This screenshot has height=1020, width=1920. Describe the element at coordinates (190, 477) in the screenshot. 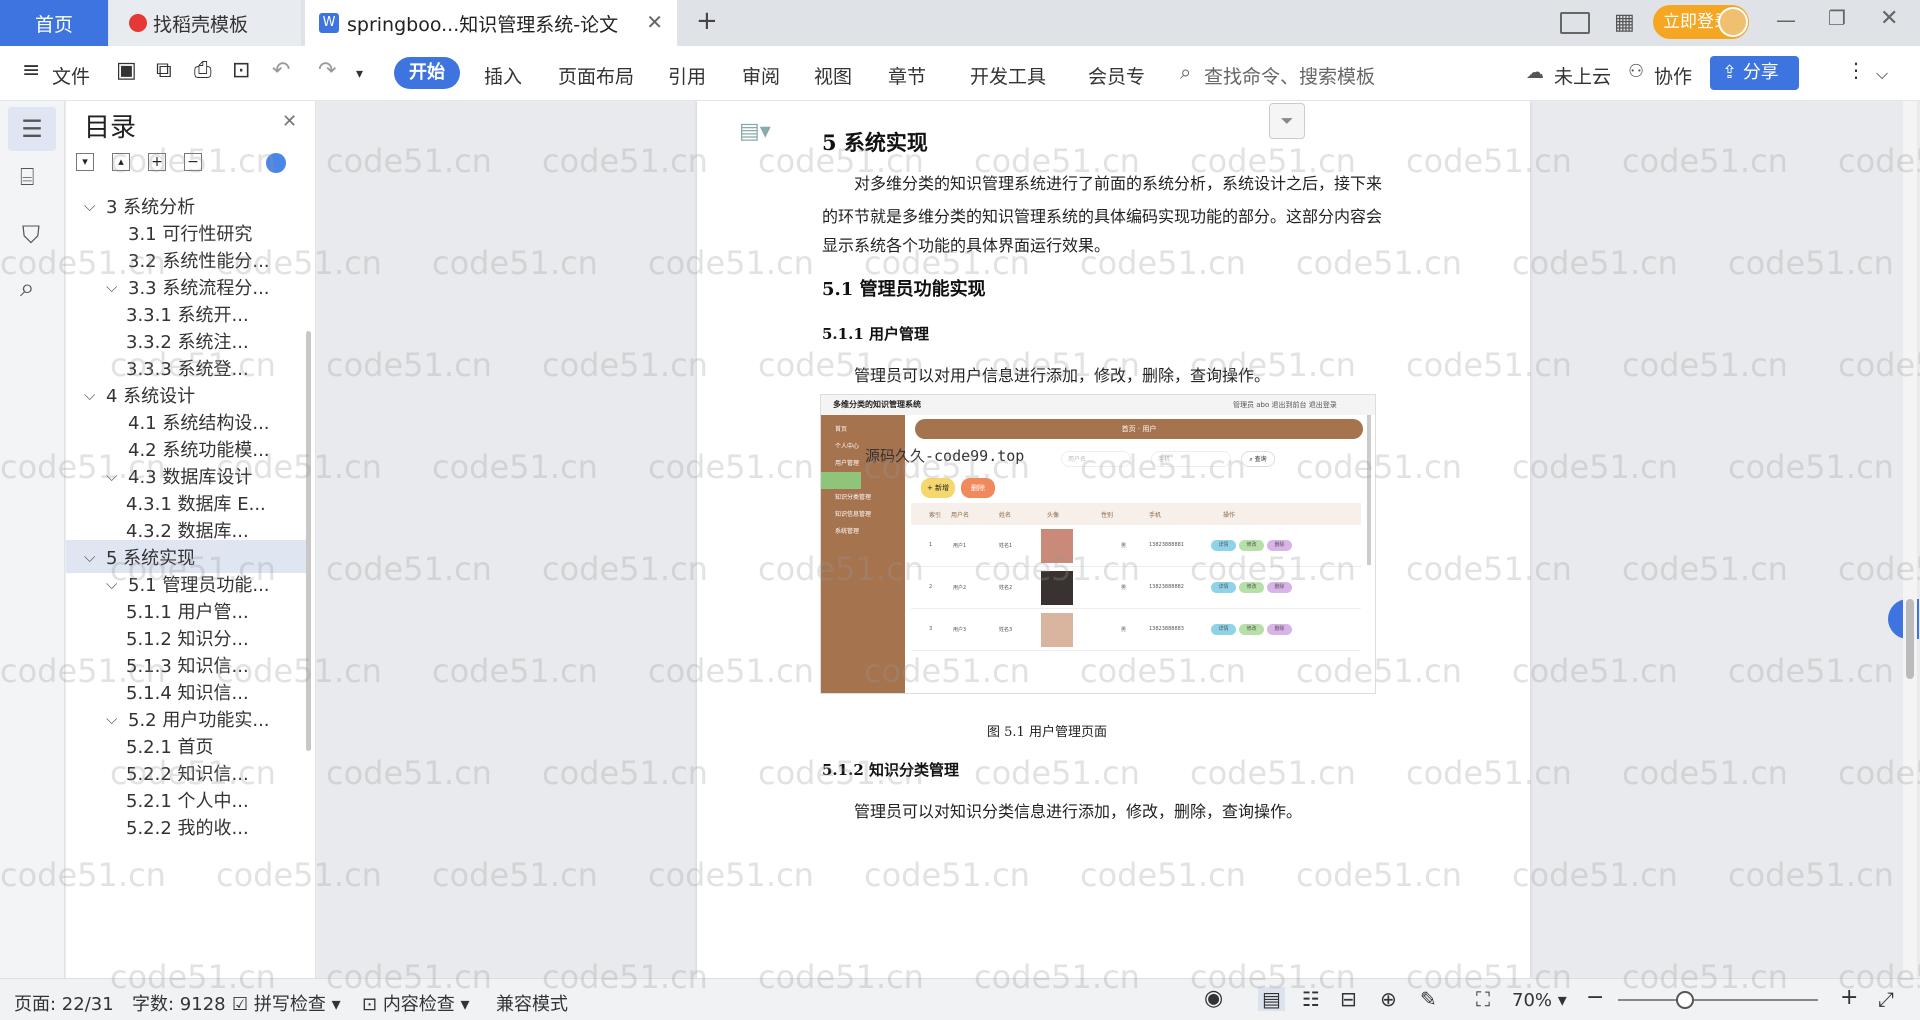

I see `toc-item-label: 4.3 数据库设计` at that location.